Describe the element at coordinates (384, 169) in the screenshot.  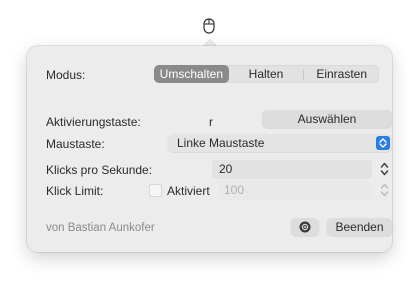
I see `clicks-stepper-icon` at that location.